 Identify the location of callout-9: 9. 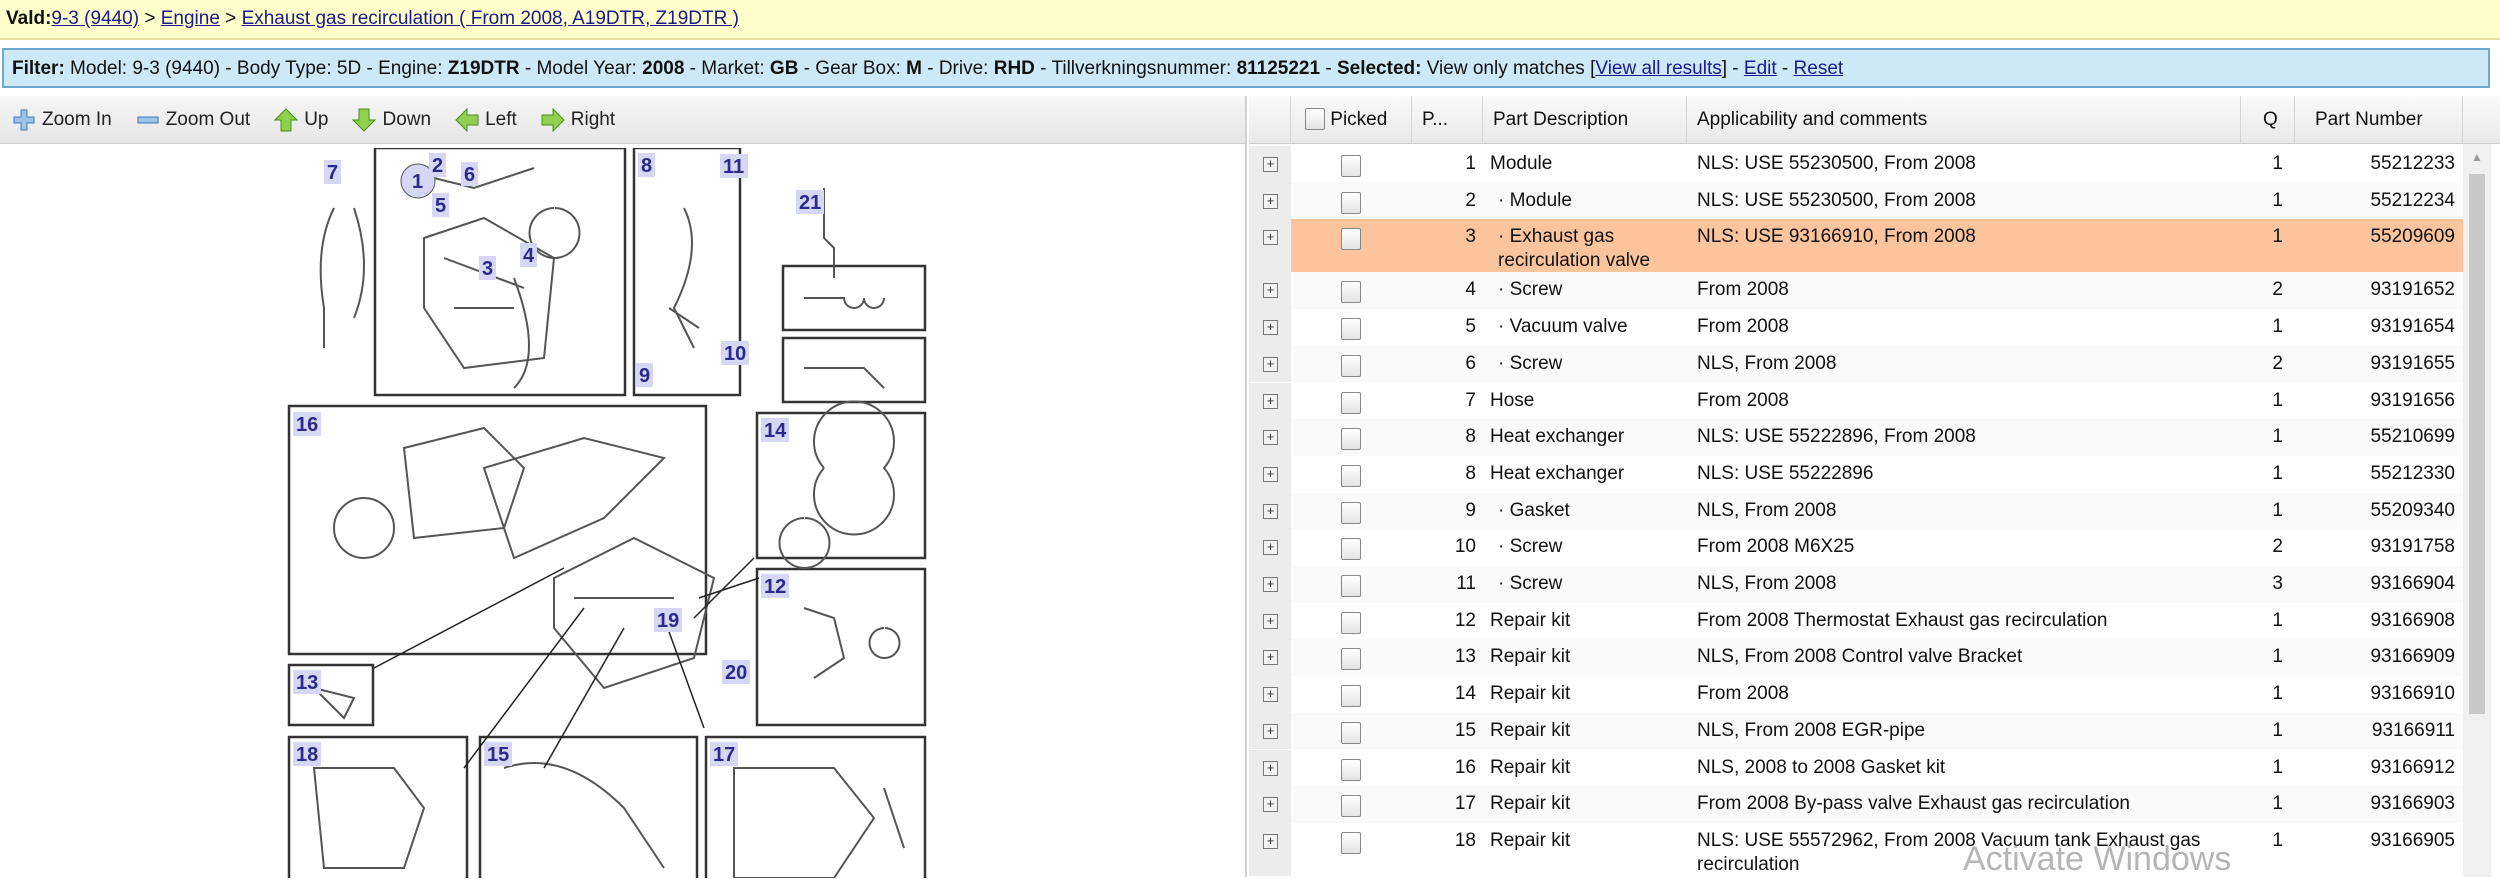
(644, 376).